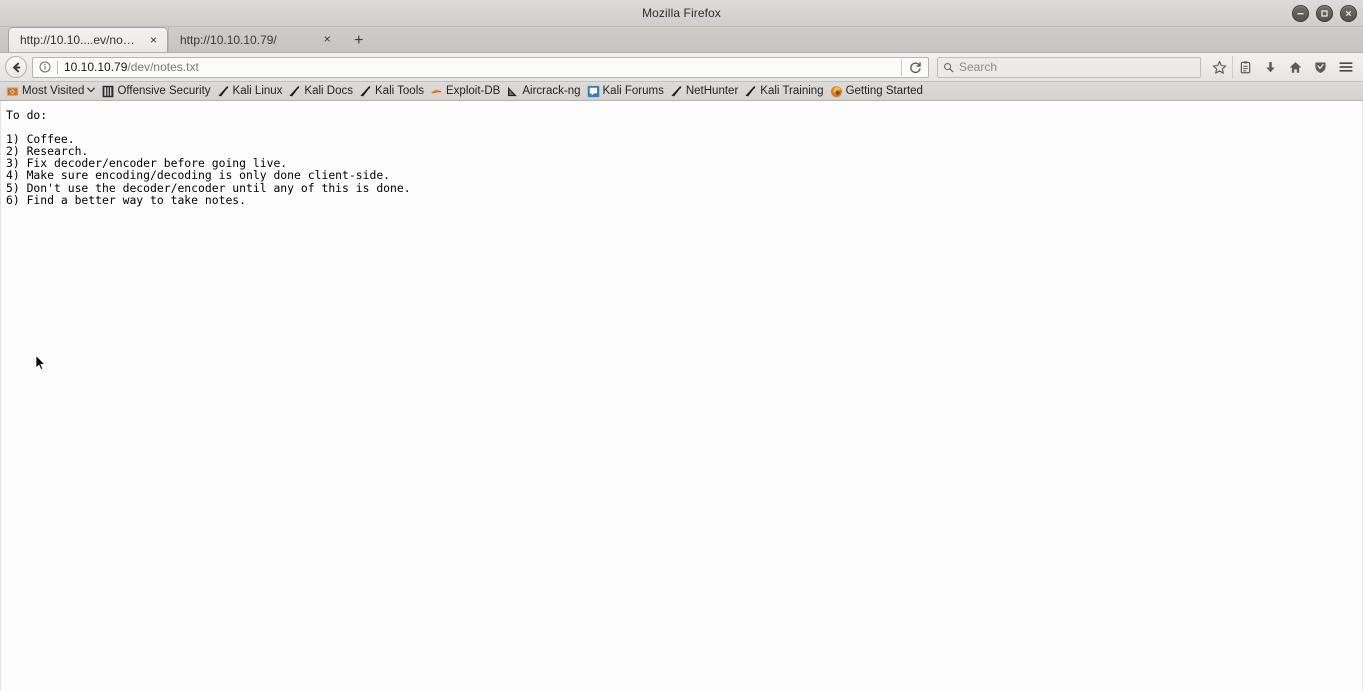 The height and width of the screenshot is (691, 1363). Describe the element at coordinates (1245, 67) in the screenshot. I see `reader-list-icon` at that location.